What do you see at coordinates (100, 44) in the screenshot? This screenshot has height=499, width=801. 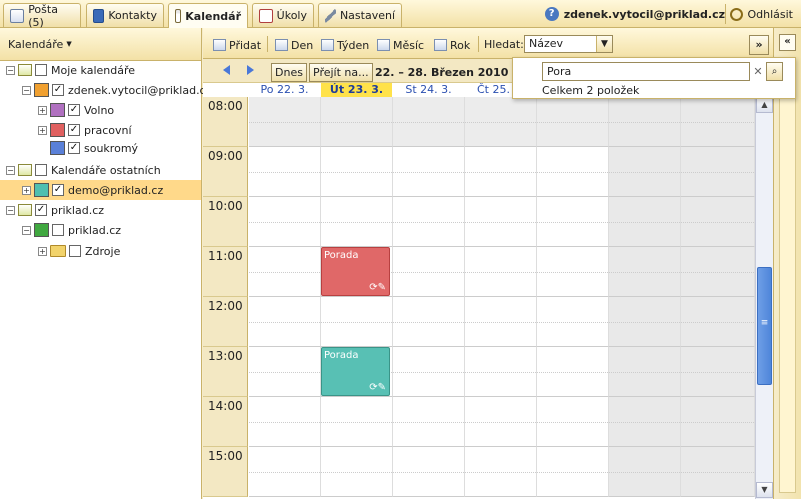 I see `sidebar-header: Kalendáře ▼` at bounding box center [100, 44].